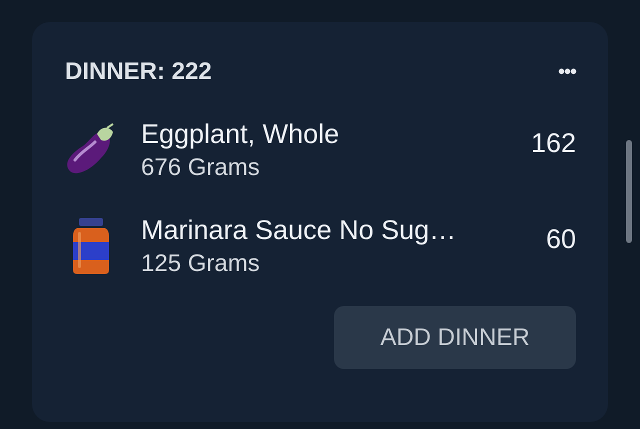 The image size is (640, 429). What do you see at coordinates (455, 337) in the screenshot?
I see `add-dinner-button: ADD DINNER` at bounding box center [455, 337].